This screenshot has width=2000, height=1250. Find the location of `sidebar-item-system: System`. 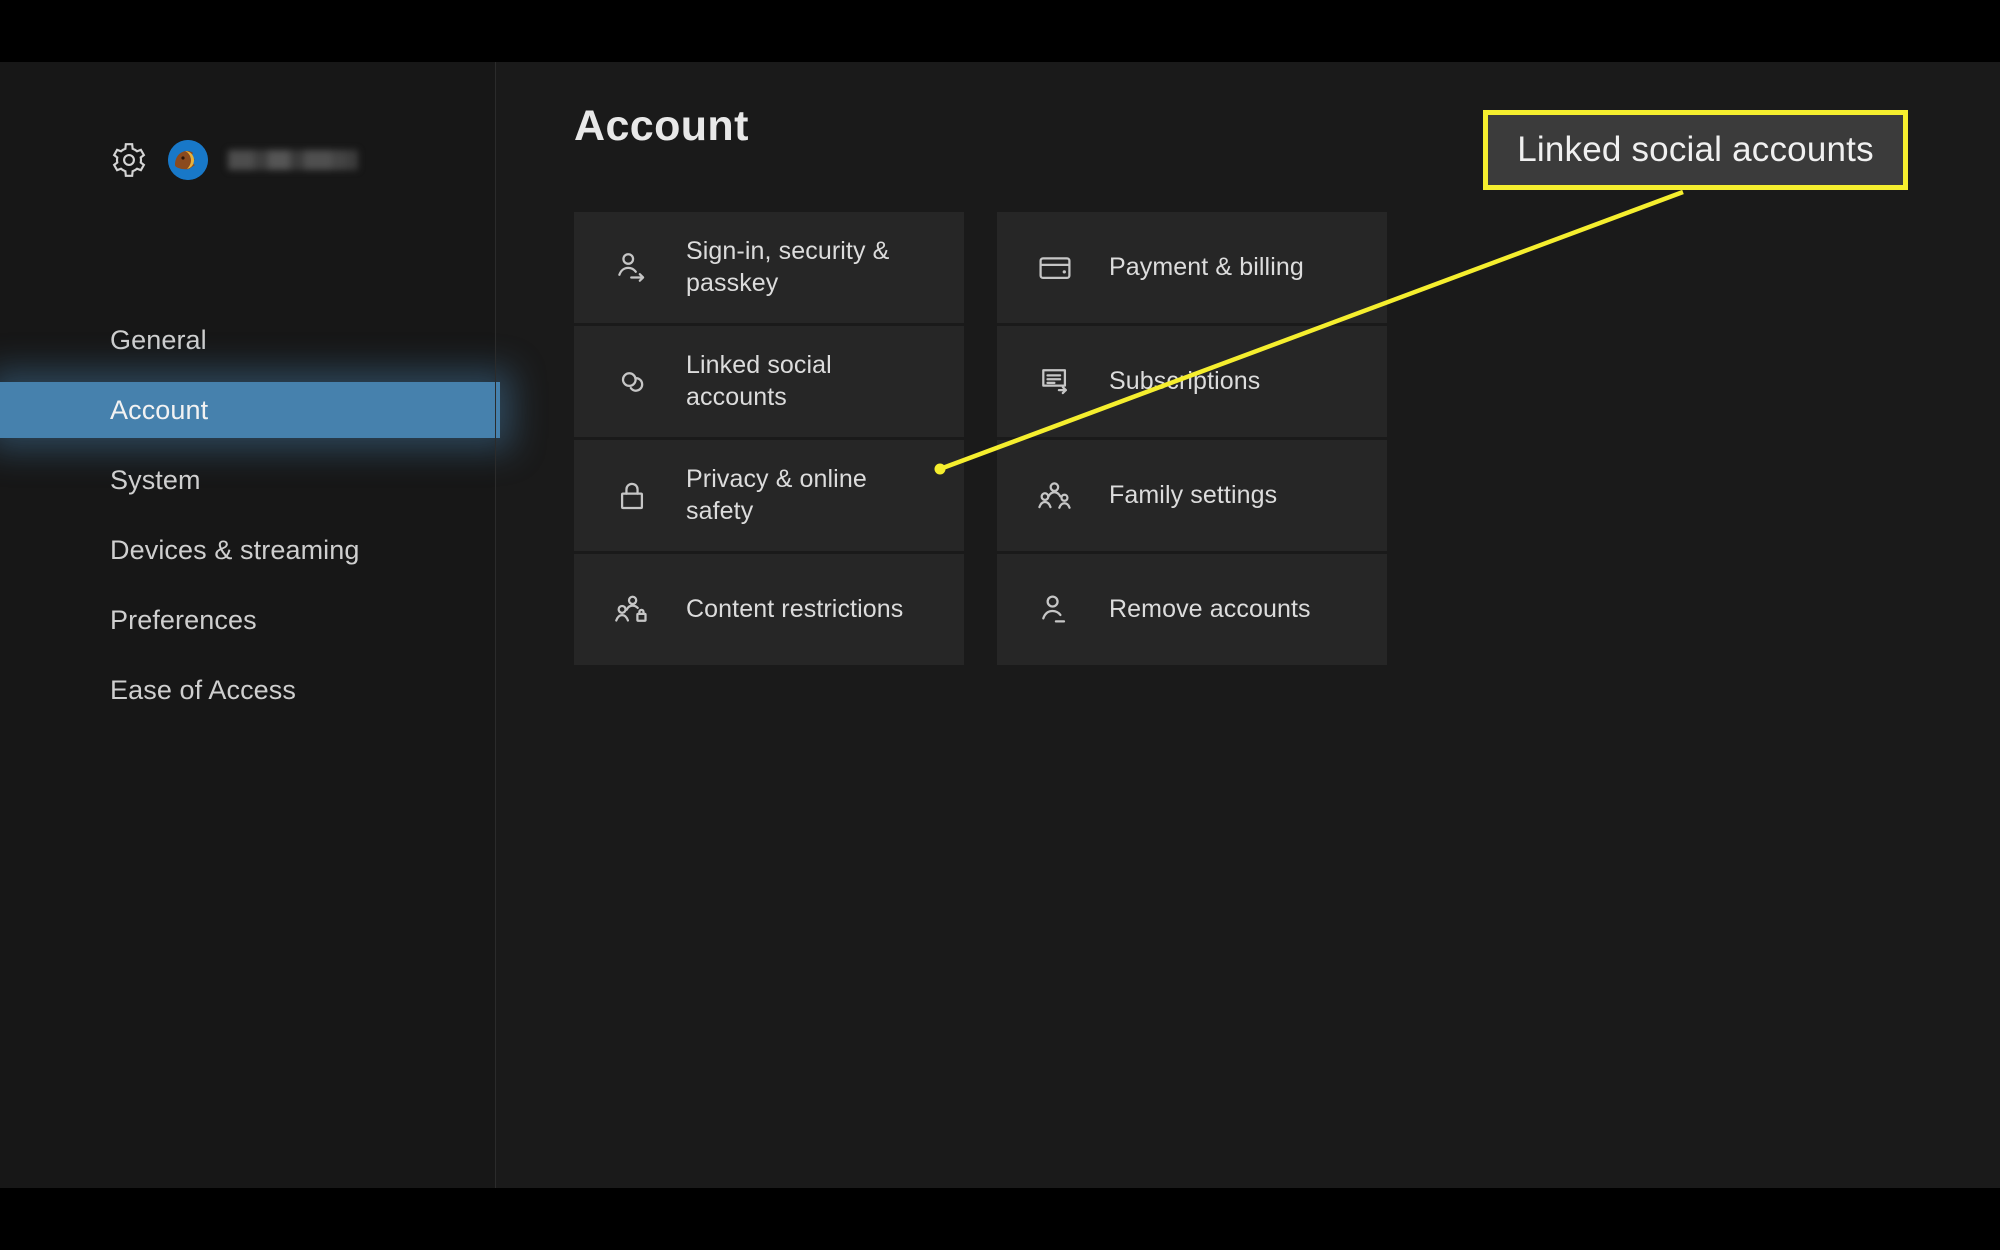

sidebar-item-system: System is located at coordinates (248, 480).